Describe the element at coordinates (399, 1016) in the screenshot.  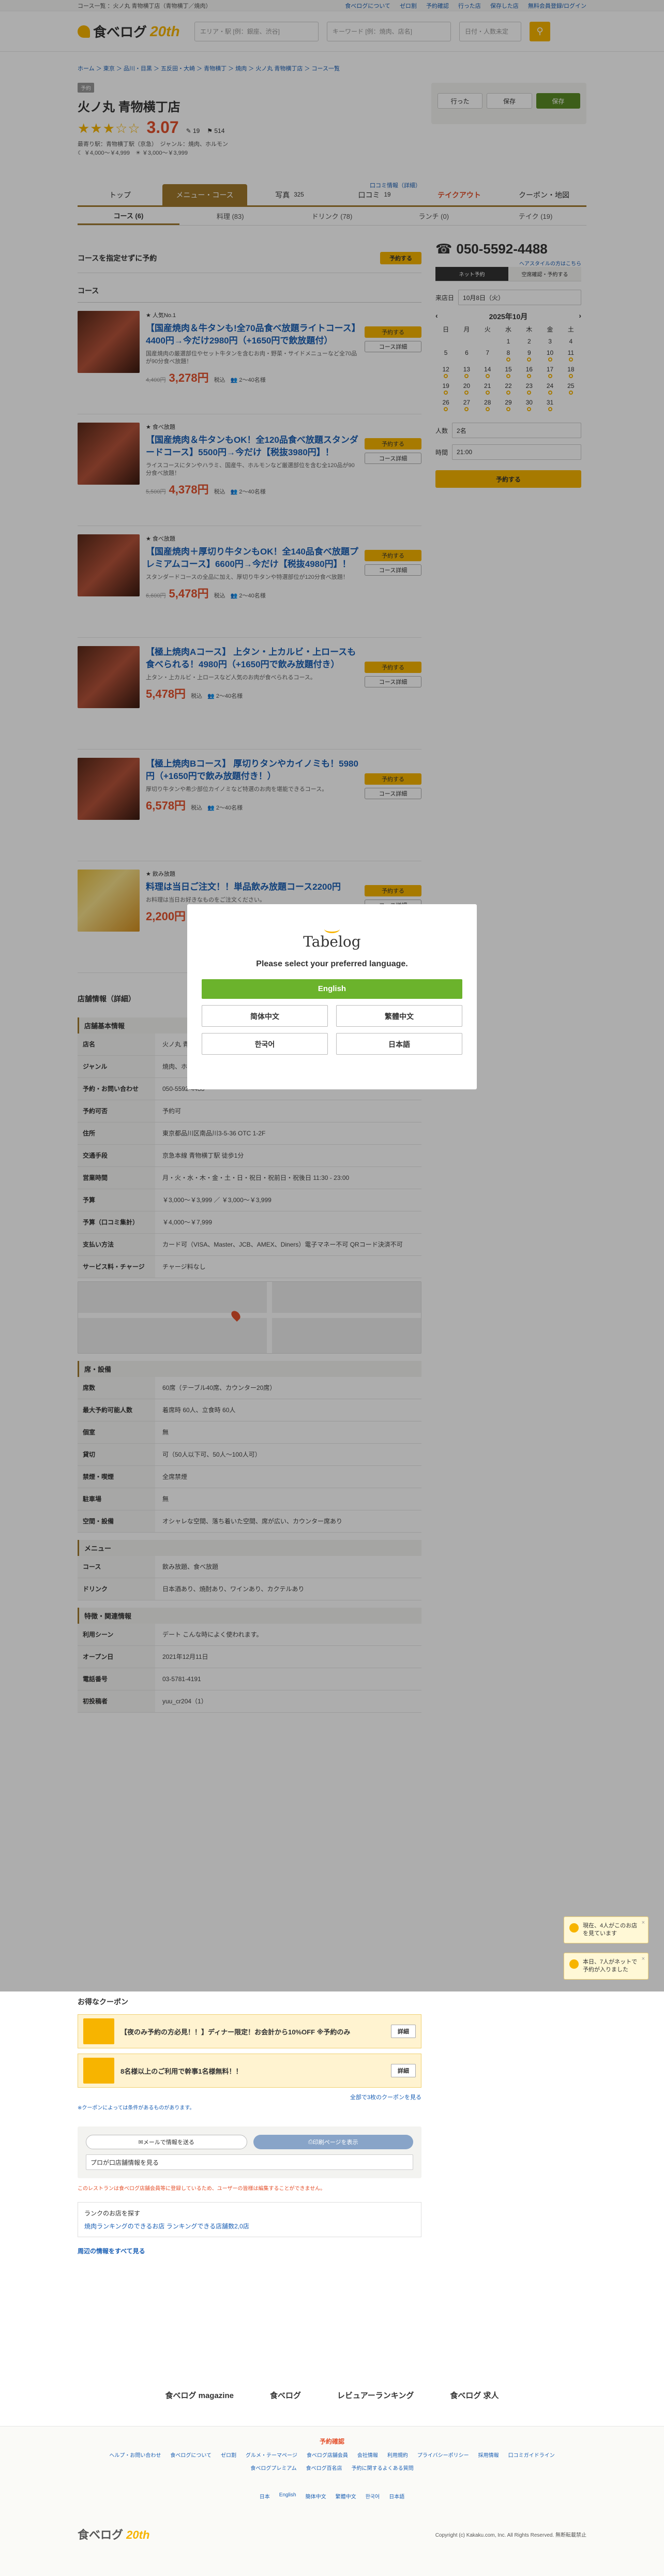
I see `language-traditional-chinese-button: 繁體中文` at that location.